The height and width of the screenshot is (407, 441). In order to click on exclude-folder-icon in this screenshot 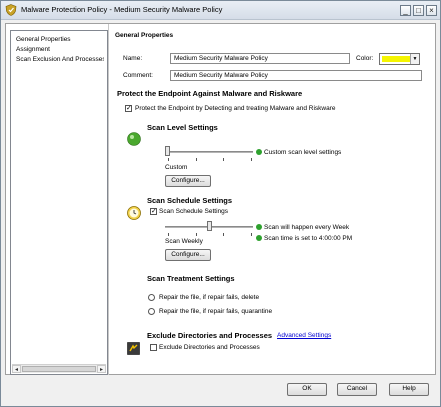, I will do `click(133, 348)`.